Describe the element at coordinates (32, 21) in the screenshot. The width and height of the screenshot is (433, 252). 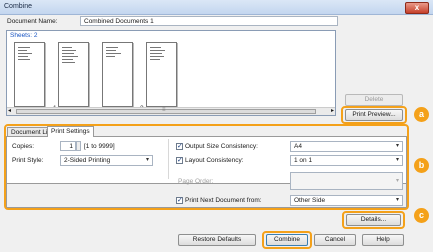
I see `document-name-label: Document Name:` at that location.